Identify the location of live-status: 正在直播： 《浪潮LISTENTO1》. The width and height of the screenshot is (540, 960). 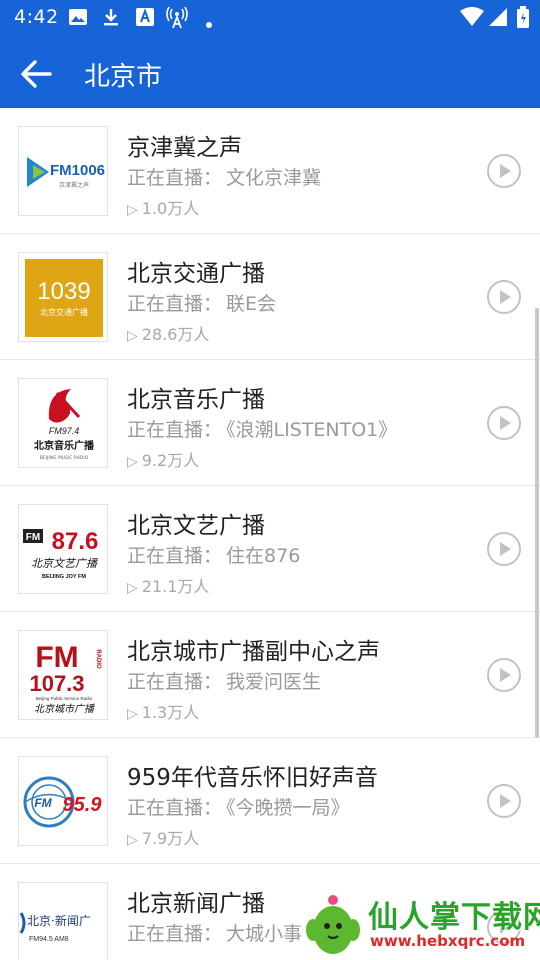
(262, 428).